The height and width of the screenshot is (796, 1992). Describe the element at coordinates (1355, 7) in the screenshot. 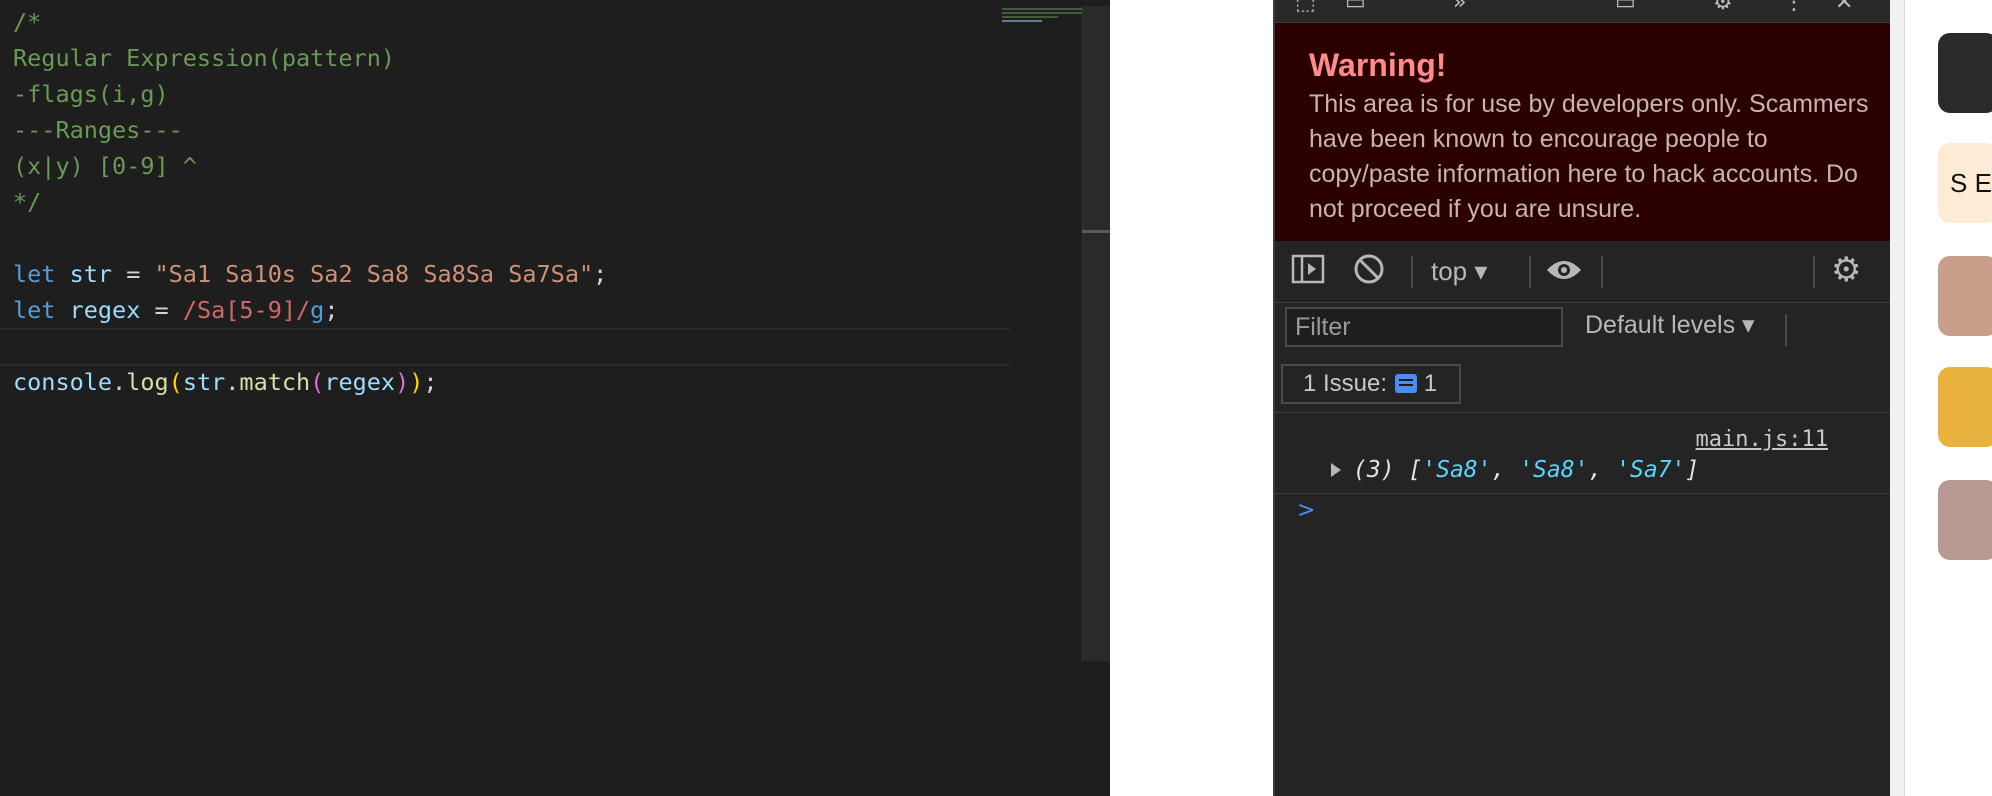

I see `device-toggle-icon: ▭` at that location.